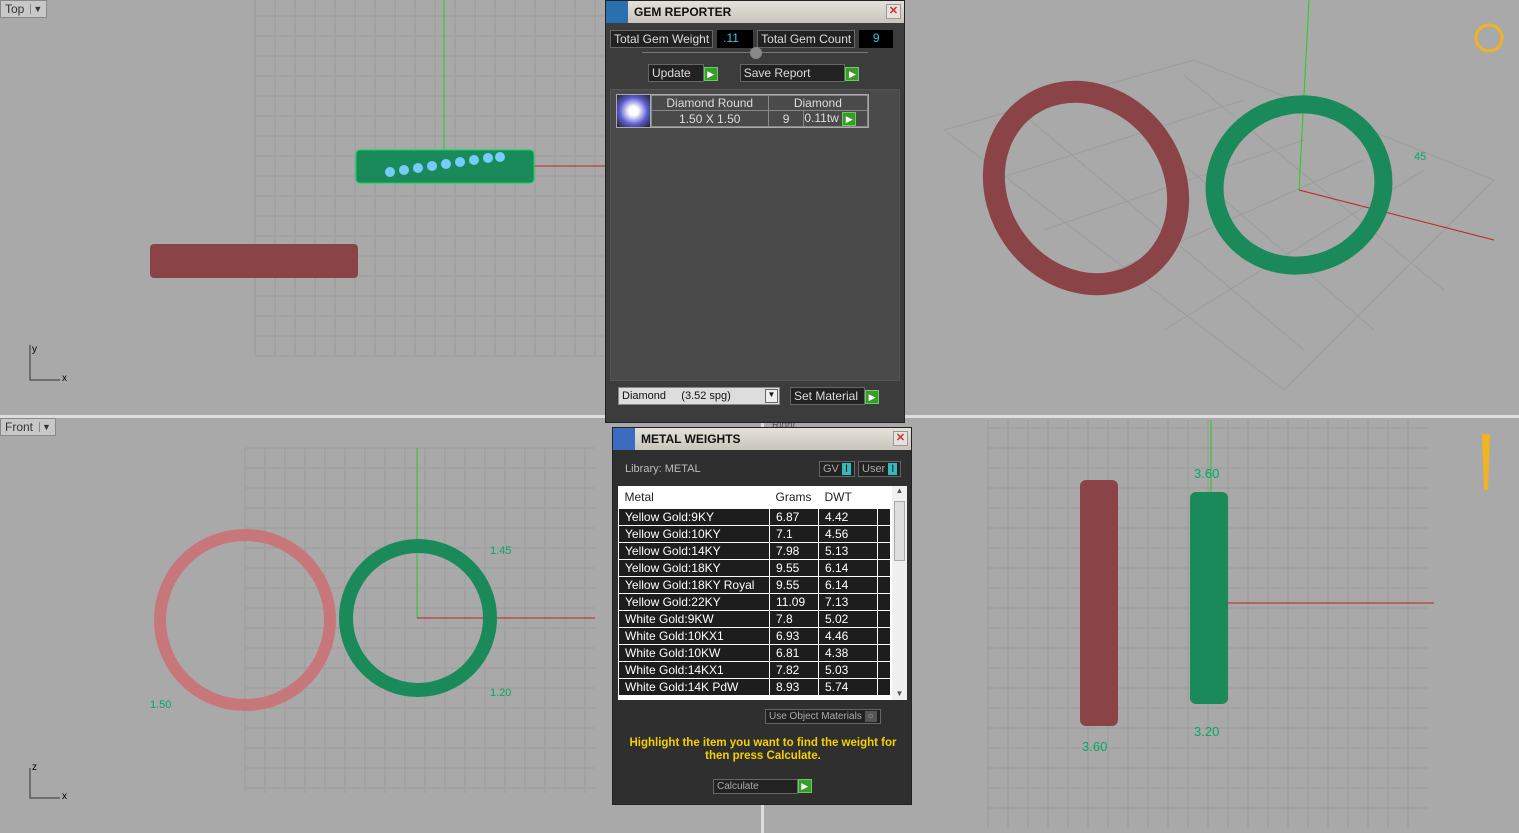 This screenshot has height=833, width=1519. I want to click on svg-text: 45, so click(1420, 157).